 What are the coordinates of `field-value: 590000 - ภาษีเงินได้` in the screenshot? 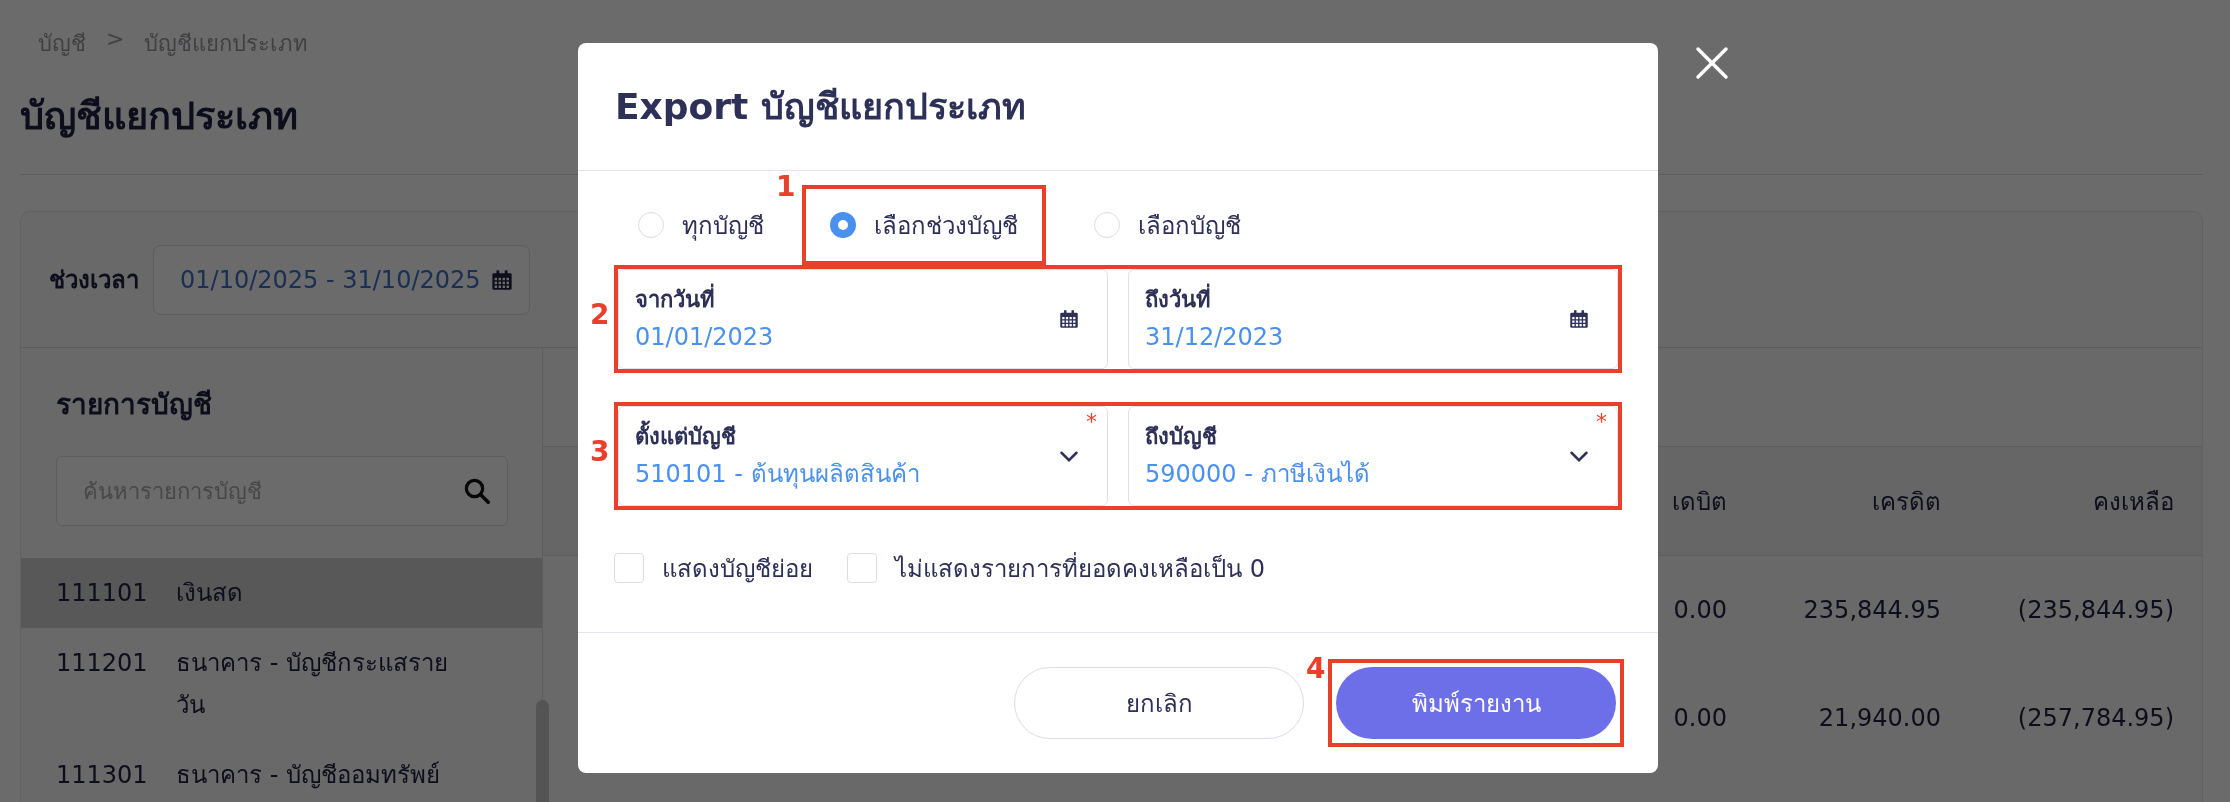 It's located at (1258, 474).